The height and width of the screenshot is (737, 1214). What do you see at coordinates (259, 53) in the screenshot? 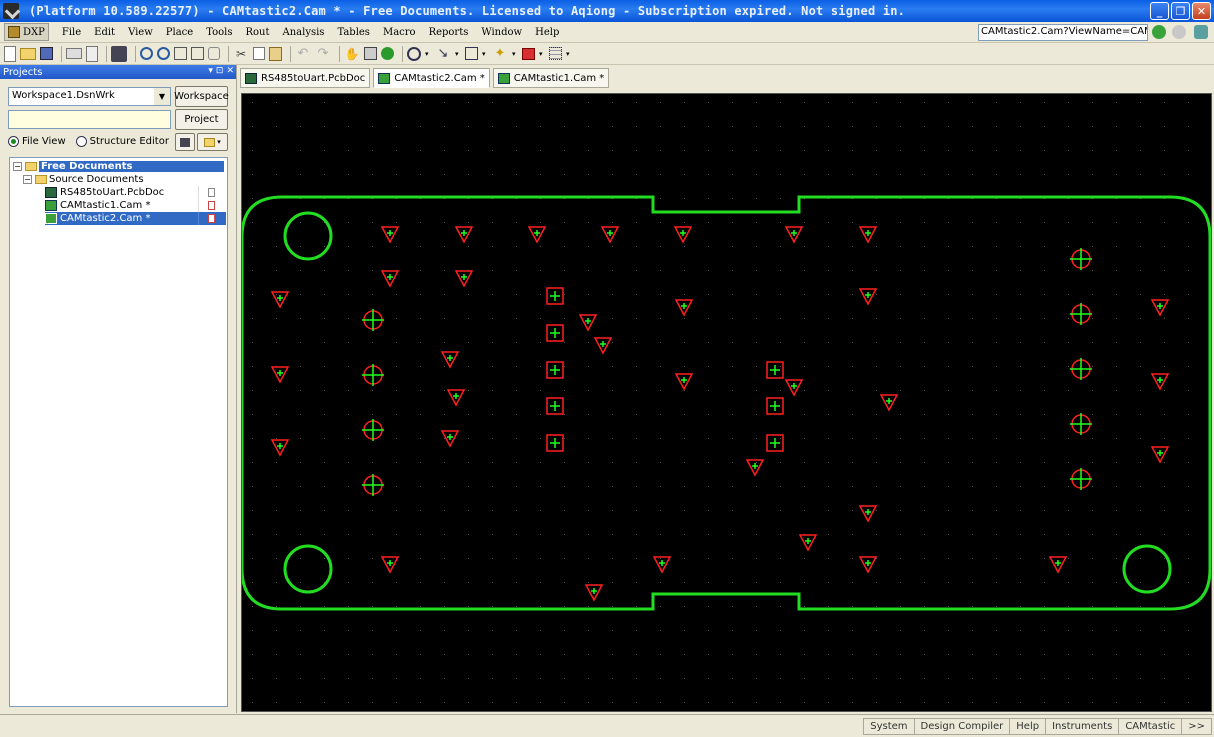
I see `copy-icon` at bounding box center [259, 53].